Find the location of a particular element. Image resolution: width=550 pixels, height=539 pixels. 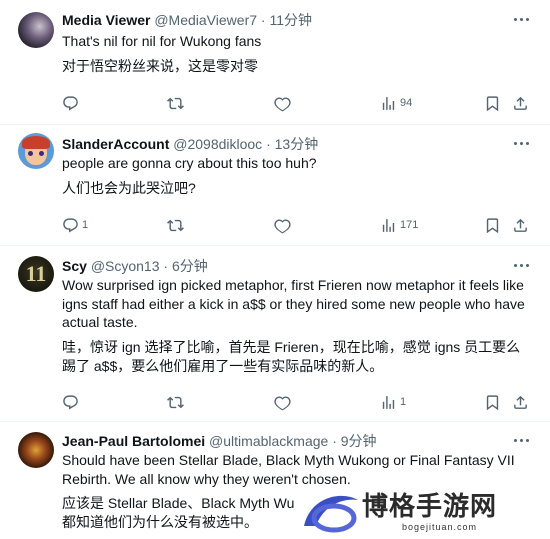

author-name: SlanderAccount is located at coordinates (115, 144).